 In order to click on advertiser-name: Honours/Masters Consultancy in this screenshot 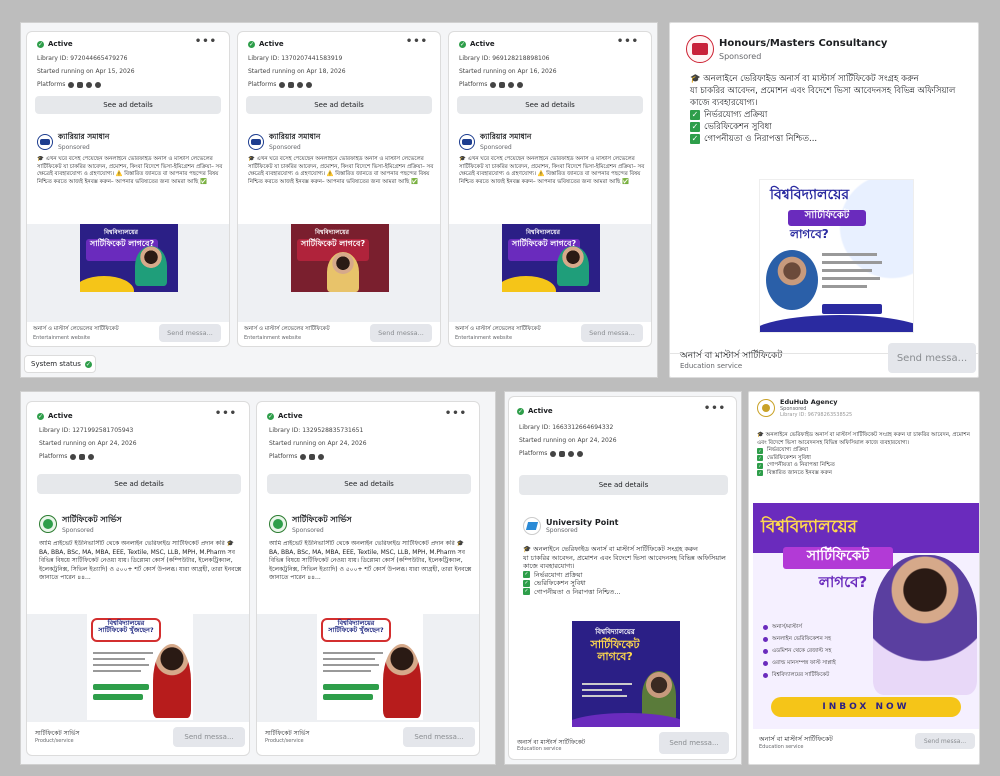, I will do `click(803, 43)`.